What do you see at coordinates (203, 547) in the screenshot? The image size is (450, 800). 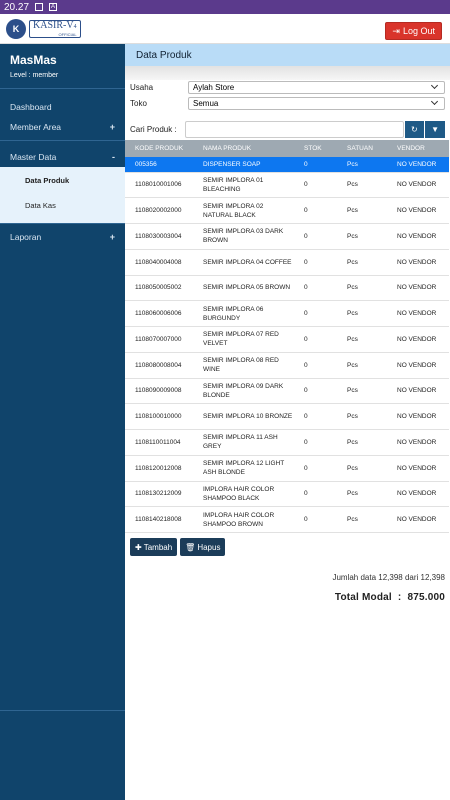 I see `hapus-button: 🗑 Hapus` at bounding box center [203, 547].